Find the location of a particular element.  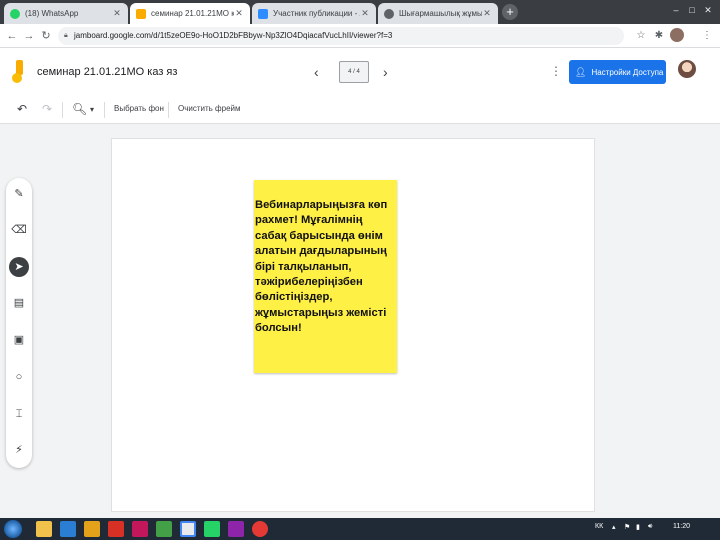

clear-frame-button: Очистить фрейм is located at coordinates (209, 108).